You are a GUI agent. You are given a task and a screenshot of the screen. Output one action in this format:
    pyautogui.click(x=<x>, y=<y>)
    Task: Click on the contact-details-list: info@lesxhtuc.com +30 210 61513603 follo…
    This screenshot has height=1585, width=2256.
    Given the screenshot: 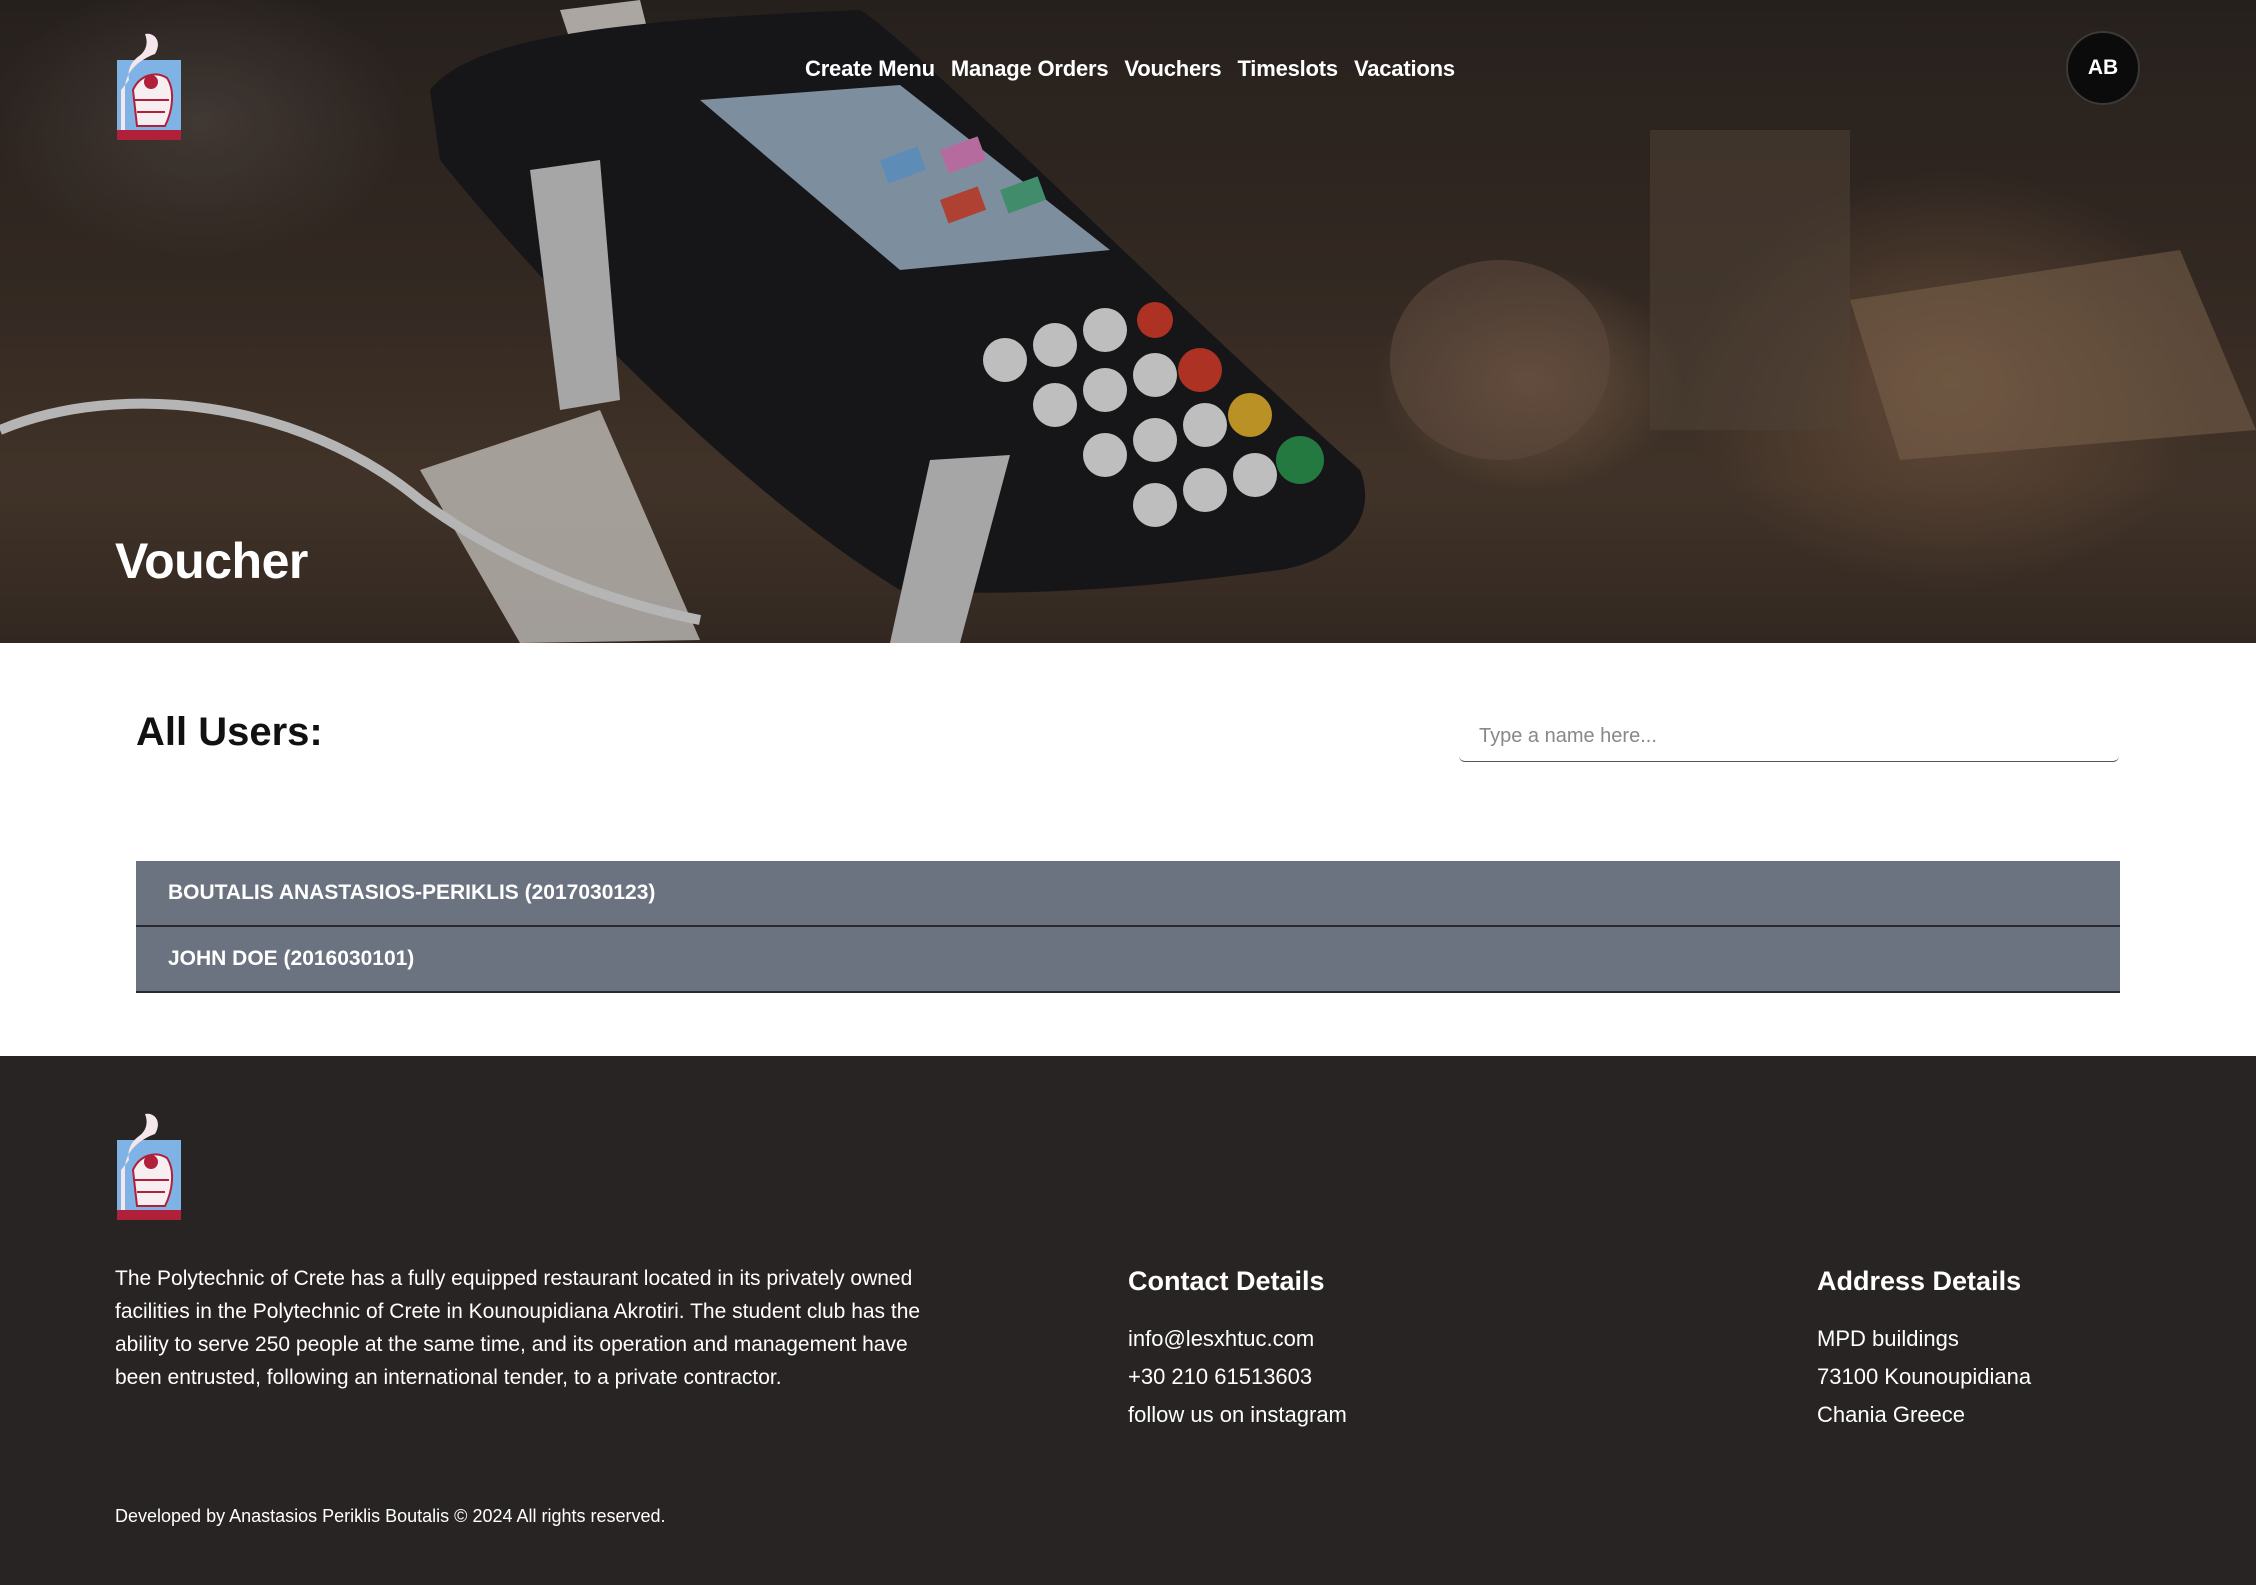 What is the action you would take?
    pyautogui.click(x=1237, y=1377)
    